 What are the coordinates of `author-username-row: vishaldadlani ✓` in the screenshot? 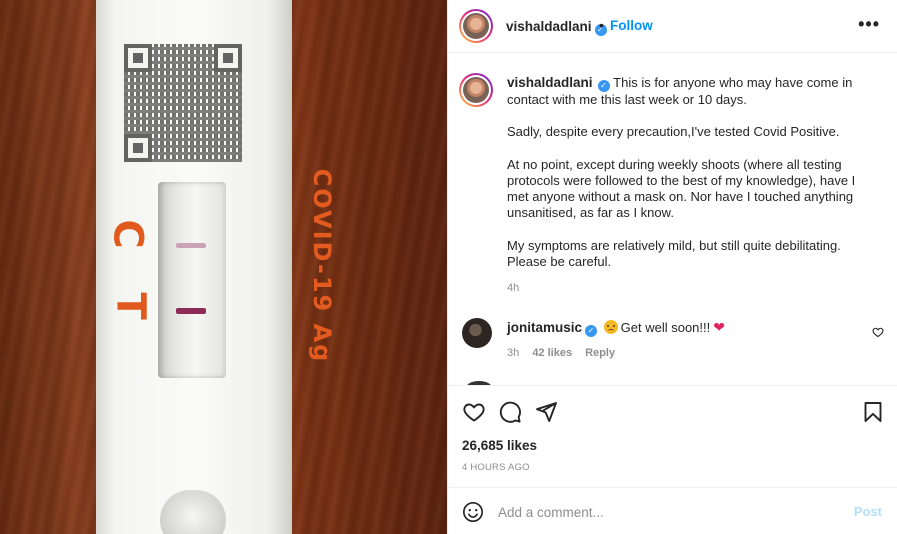 It's located at (556, 27).